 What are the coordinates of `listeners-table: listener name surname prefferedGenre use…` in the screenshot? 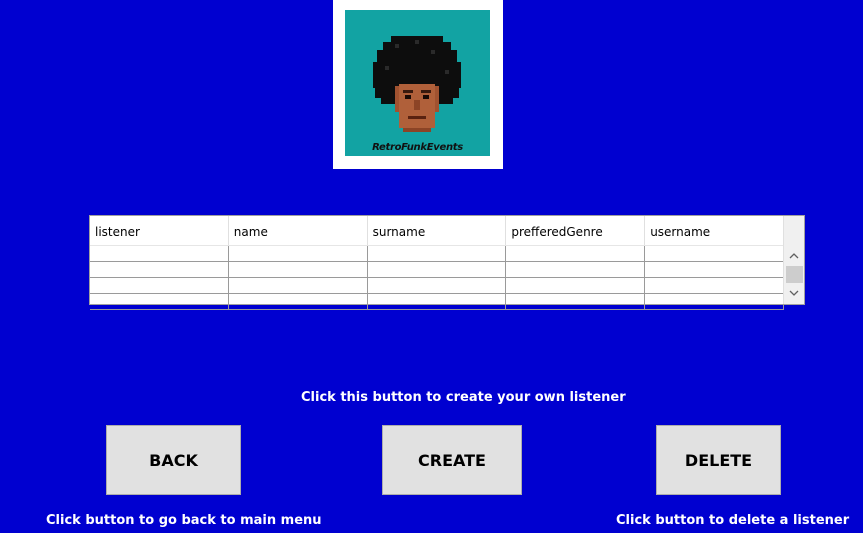 It's located at (447, 262).